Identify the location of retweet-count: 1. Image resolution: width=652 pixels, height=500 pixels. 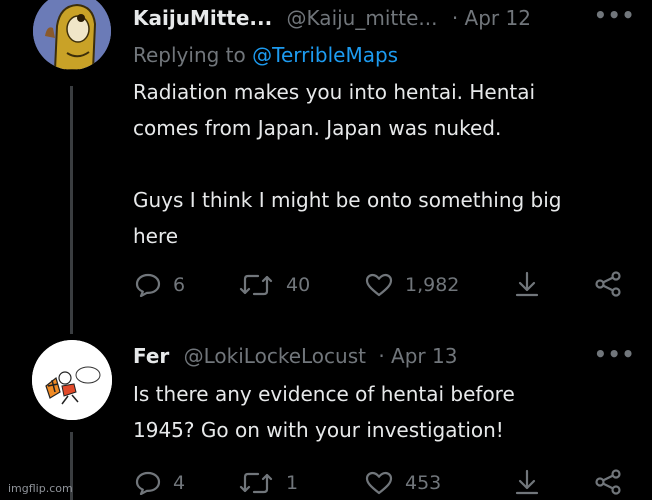
(292, 483).